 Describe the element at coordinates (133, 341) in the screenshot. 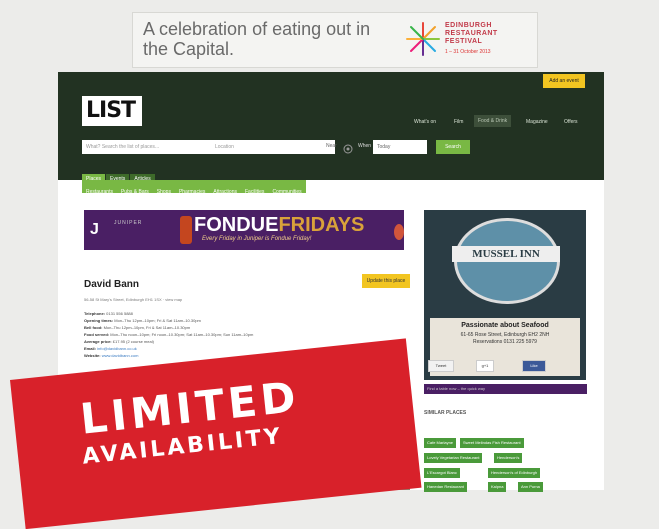

I see `detail-value: £17.95 (2 course meal)` at that location.